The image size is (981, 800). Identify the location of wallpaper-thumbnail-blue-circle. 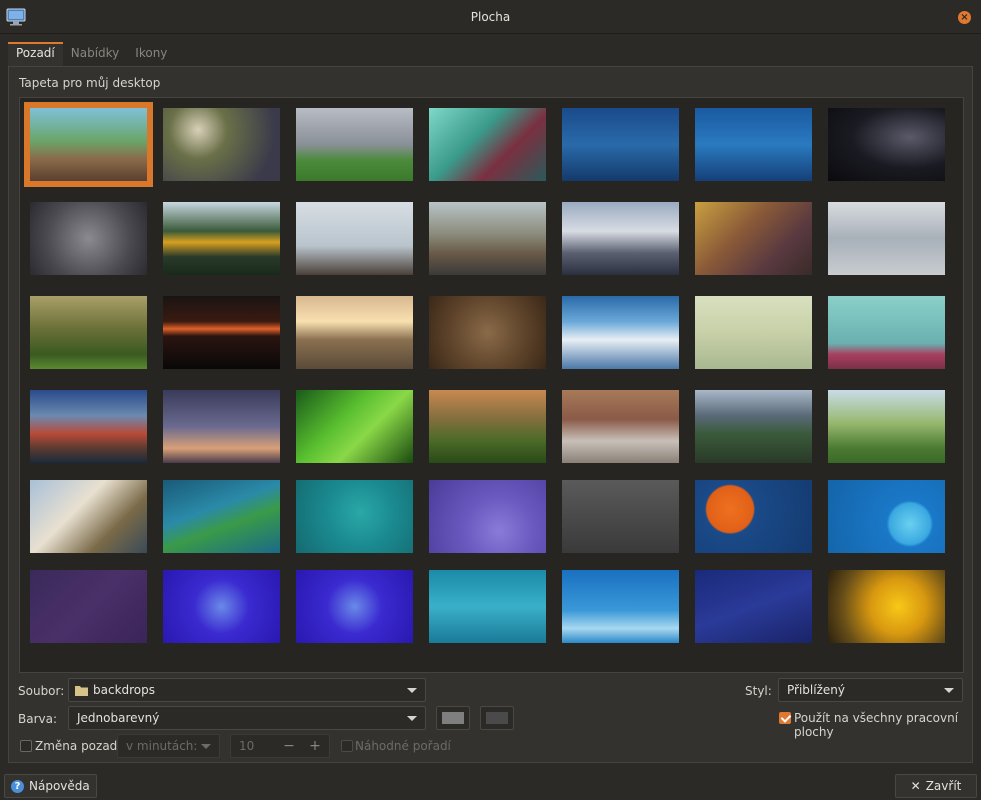
(886, 516).